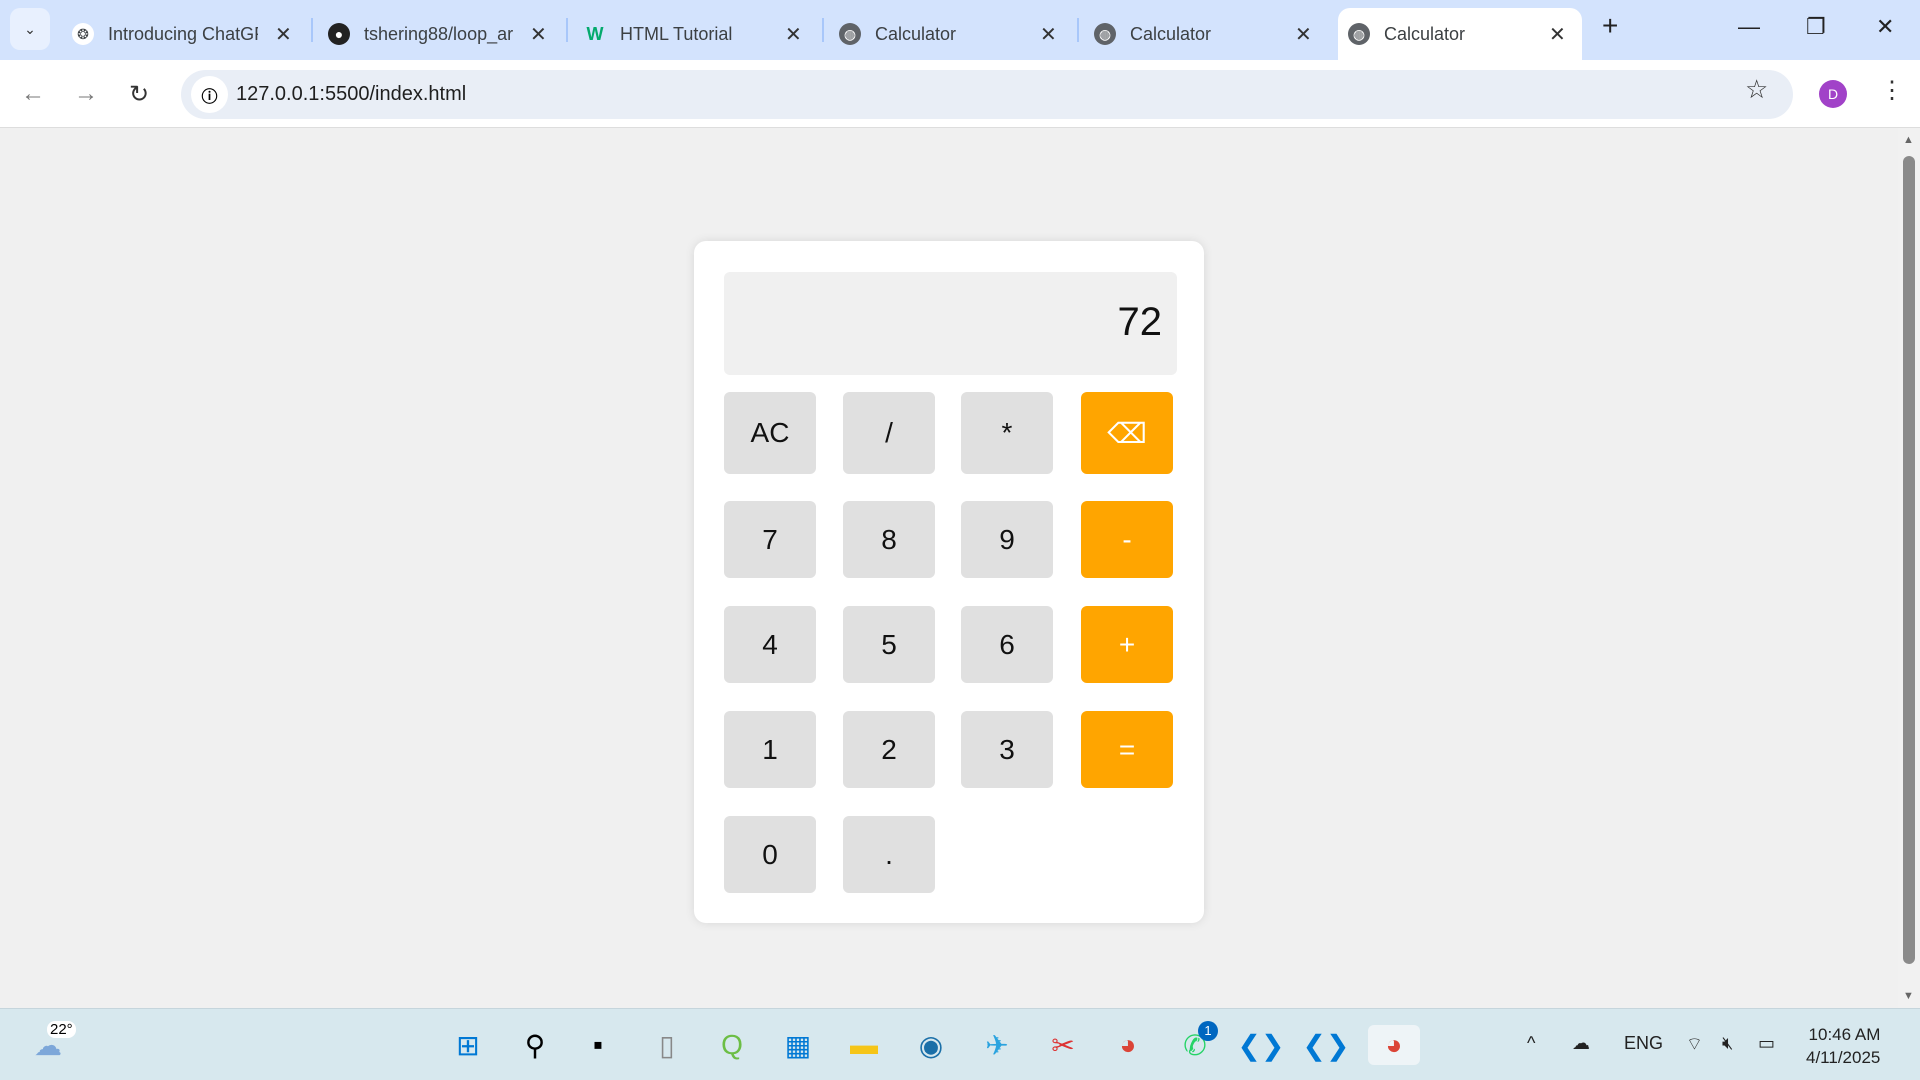  Describe the element at coordinates (339, 34) in the screenshot. I see `github-icon: ●` at that location.